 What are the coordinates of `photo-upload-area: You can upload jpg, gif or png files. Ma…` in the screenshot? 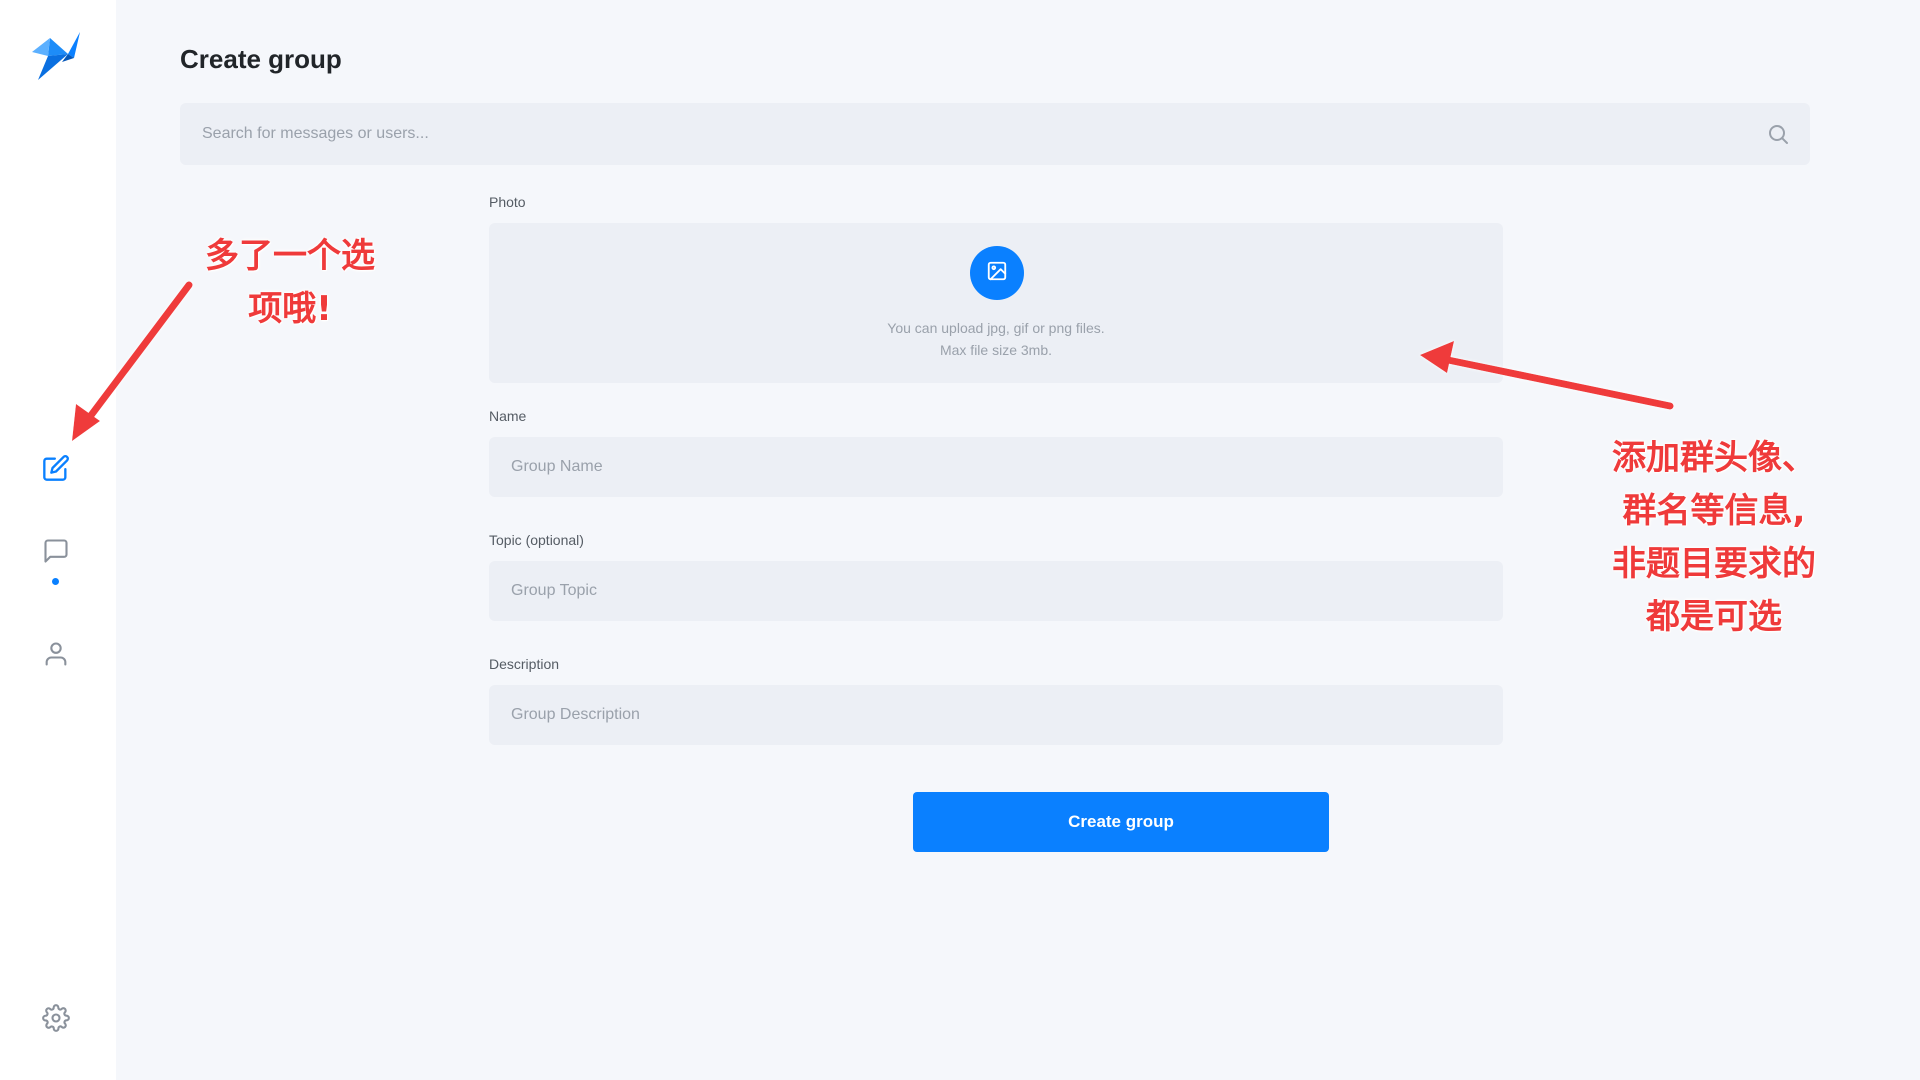 It's located at (996, 303).